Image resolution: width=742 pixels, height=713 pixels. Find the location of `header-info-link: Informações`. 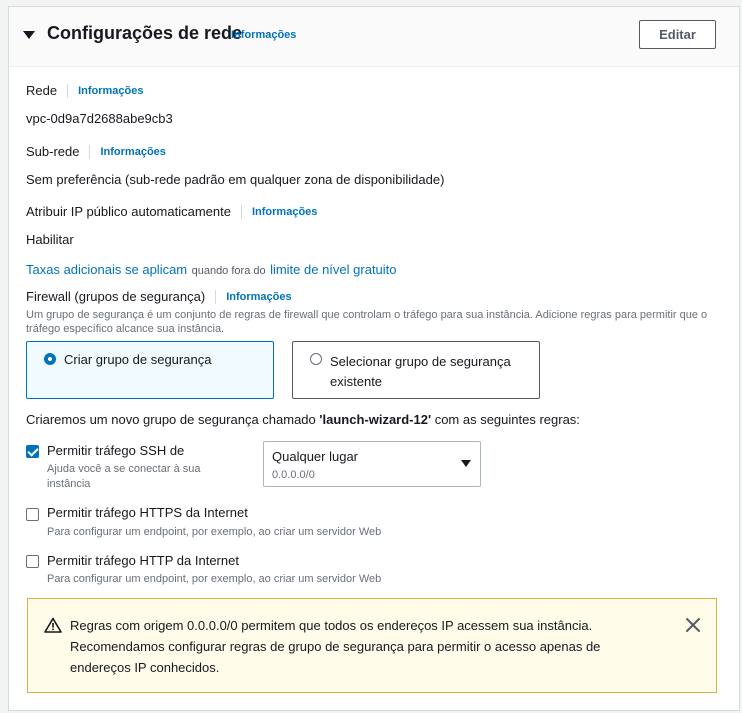

header-info-link: Informações is located at coordinates (263, 35).